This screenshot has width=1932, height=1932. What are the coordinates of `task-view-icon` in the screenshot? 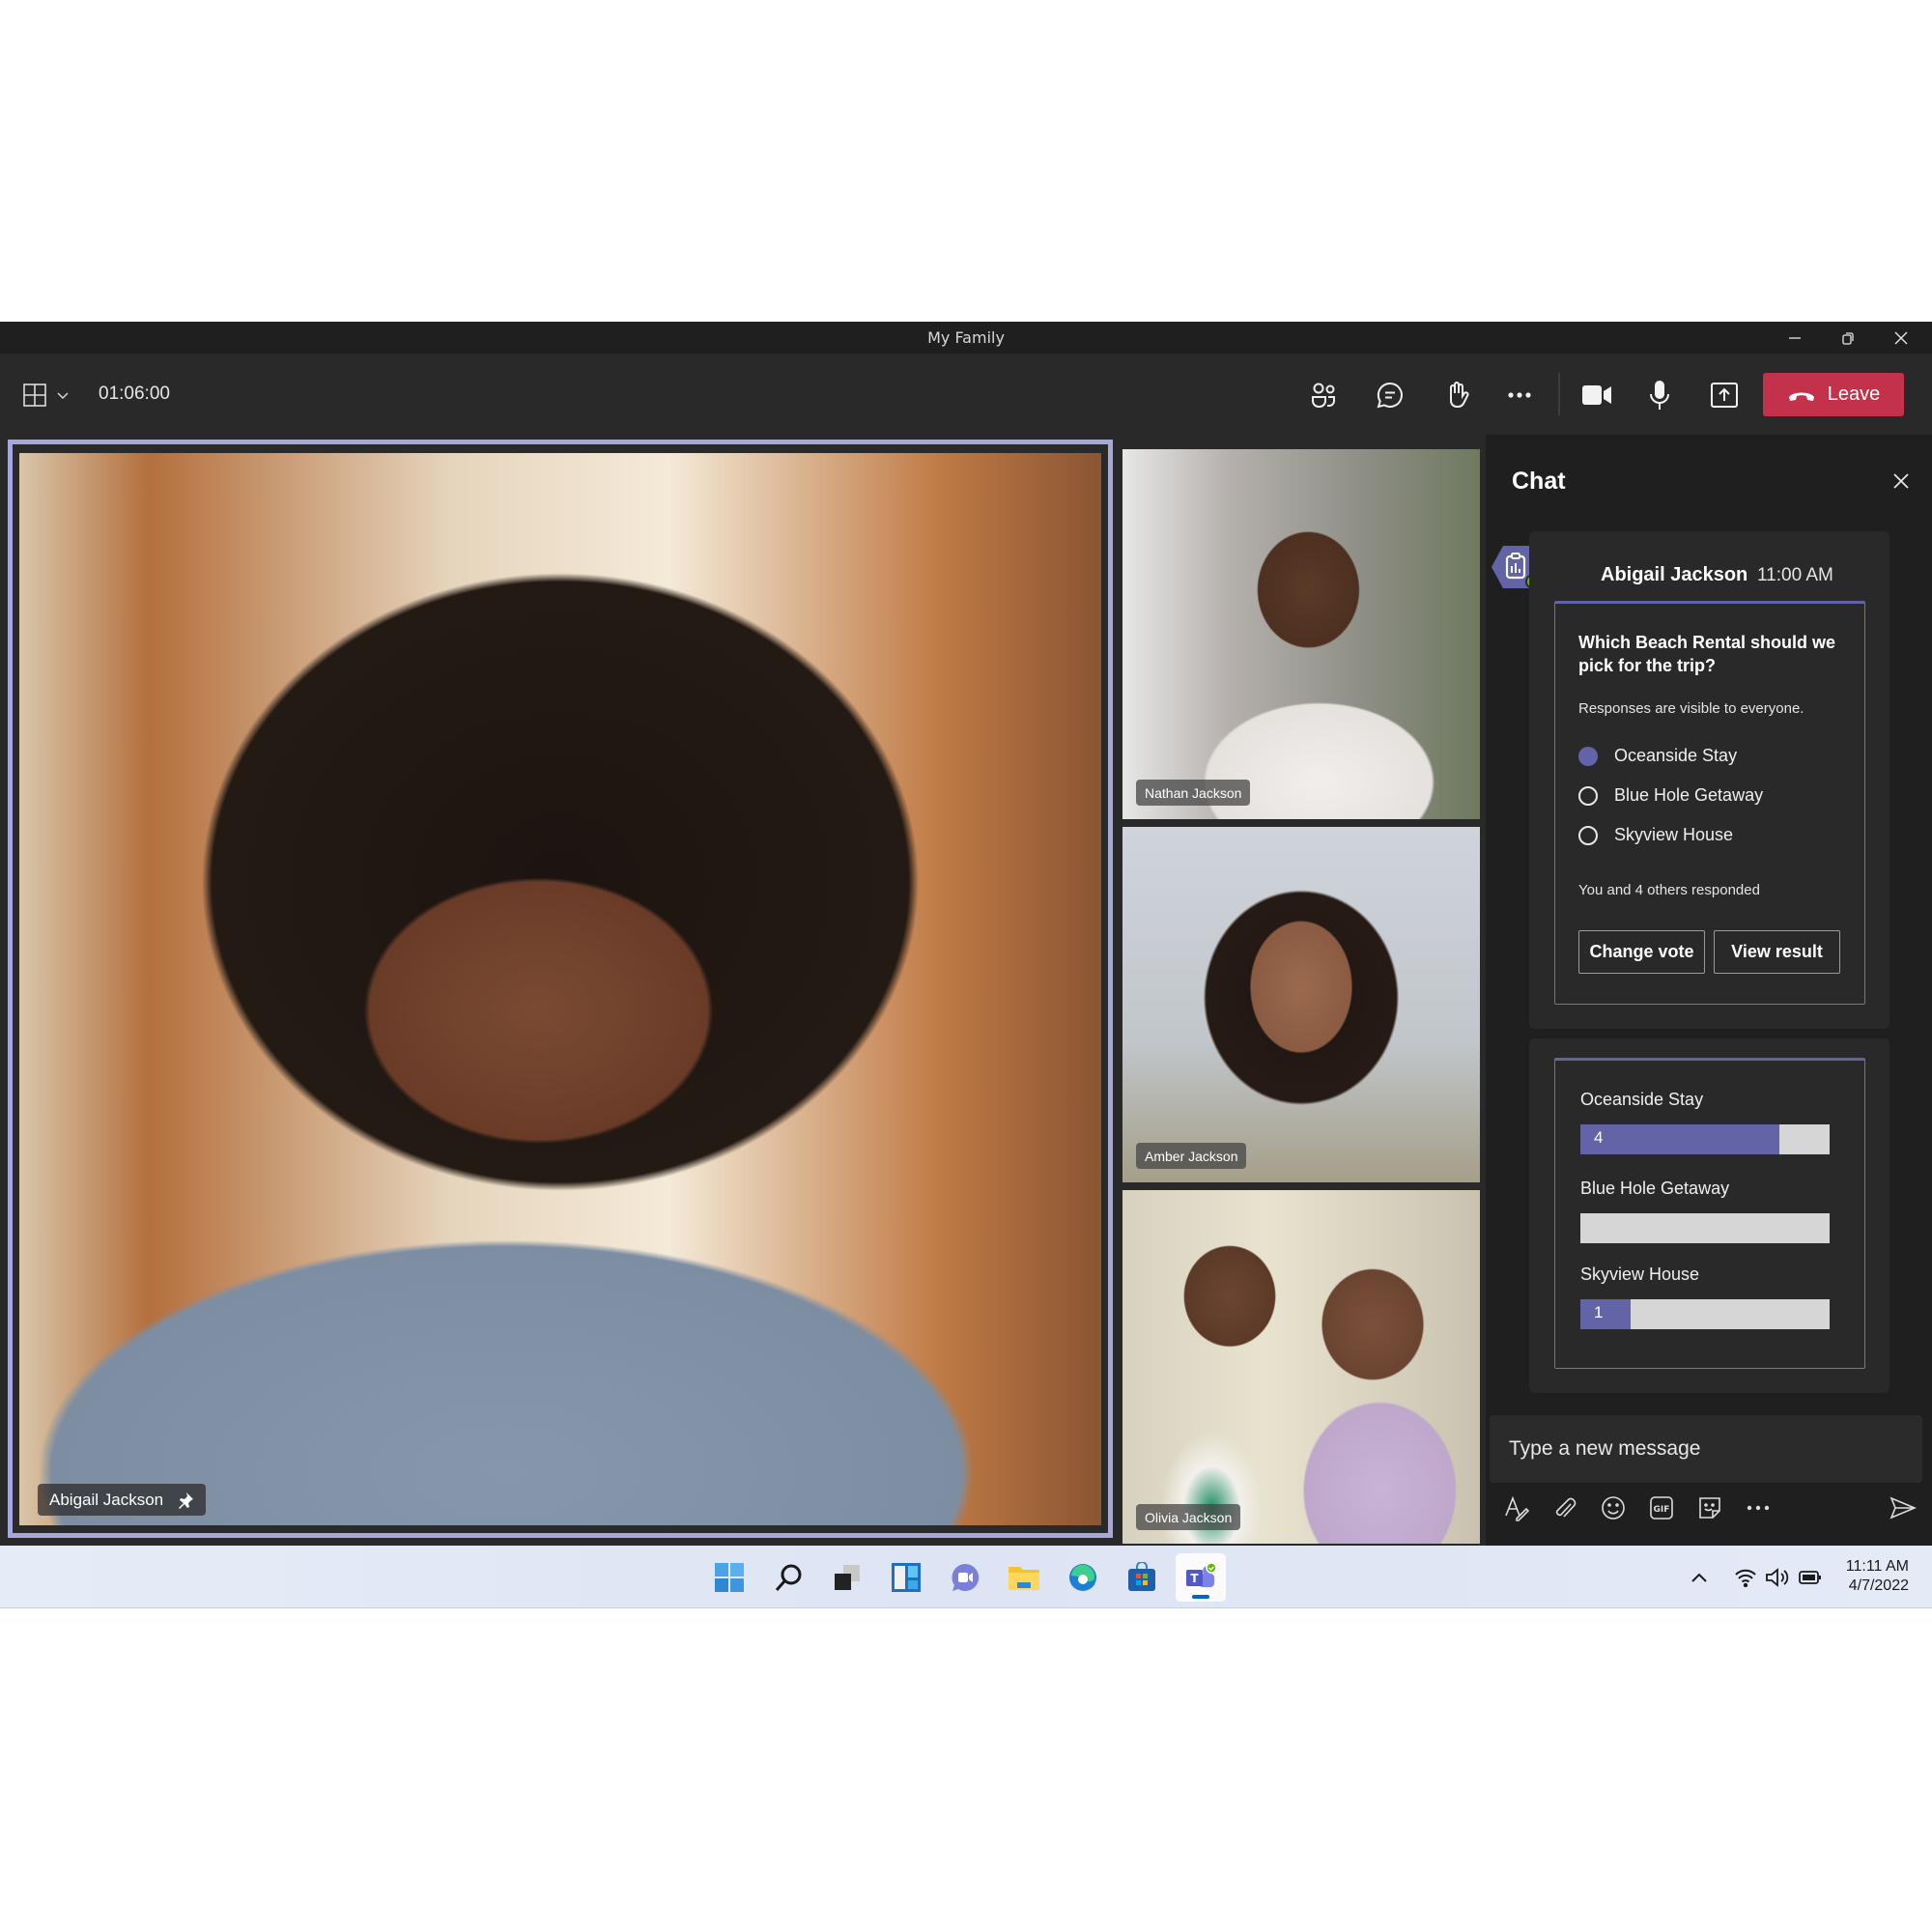 It's located at (847, 1577).